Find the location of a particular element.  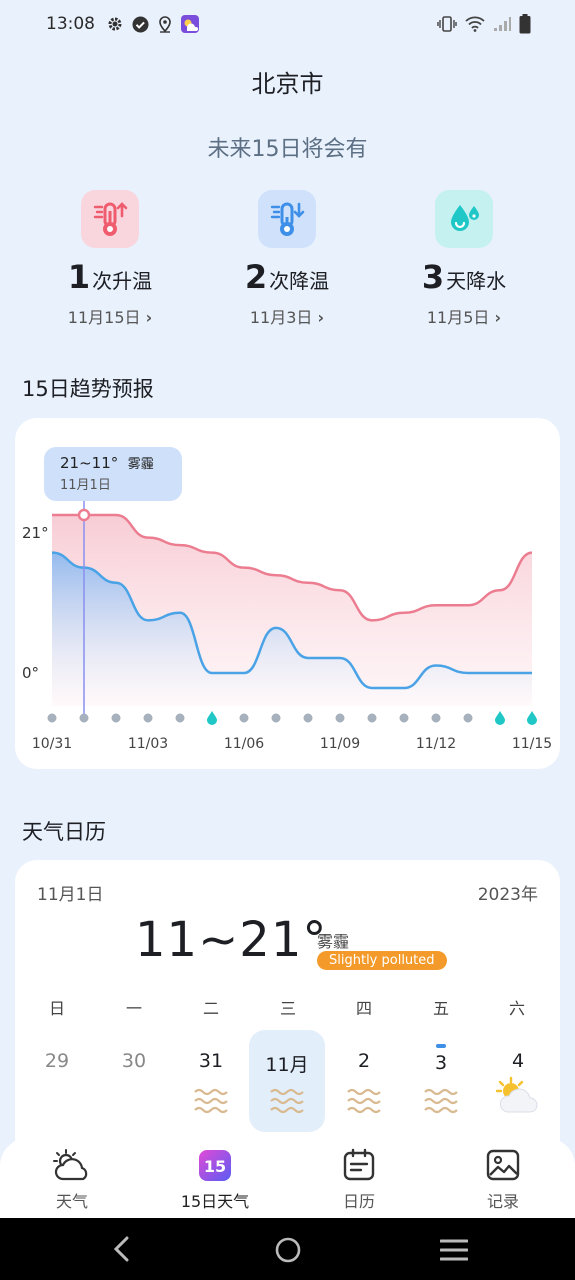

y-label-low: 0° is located at coordinates (30, 673).